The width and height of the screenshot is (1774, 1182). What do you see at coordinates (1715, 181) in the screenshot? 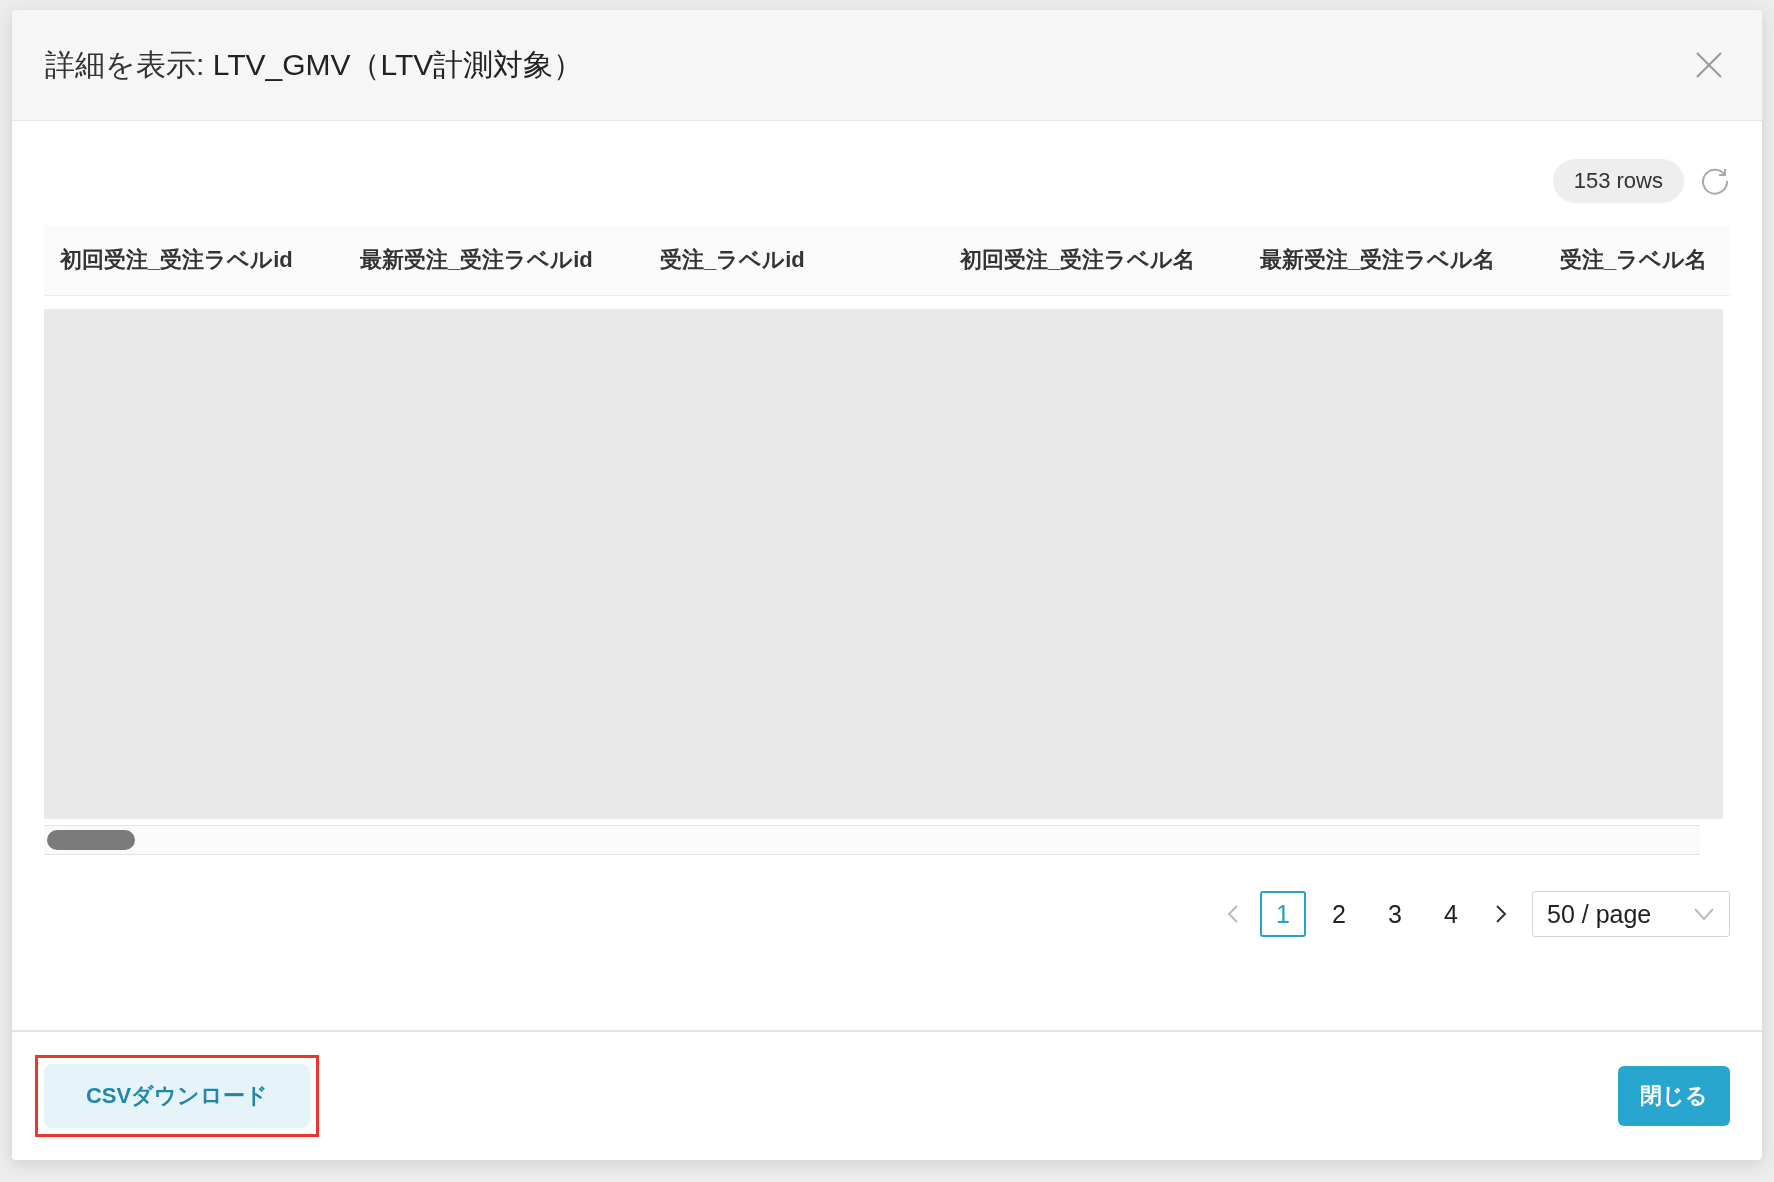
I see `refresh-icon` at bounding box center [1715, 181].